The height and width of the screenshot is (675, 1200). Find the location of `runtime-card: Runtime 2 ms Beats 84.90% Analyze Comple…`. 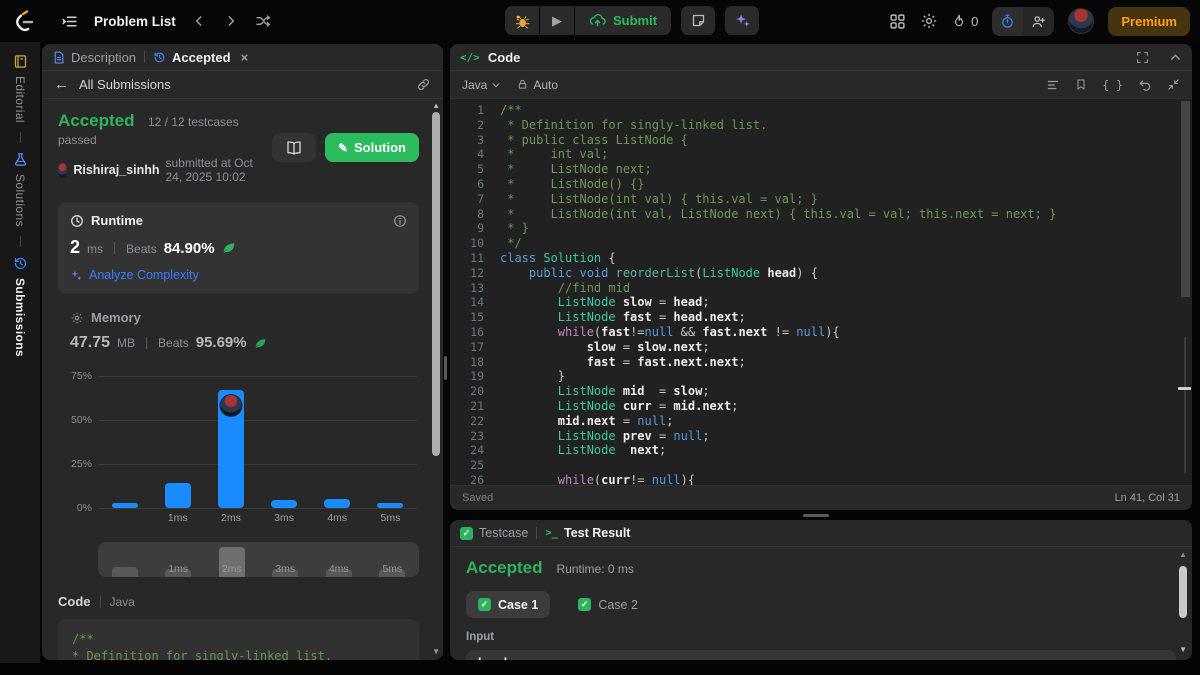

runtime-card: Runtime 2 ms Beats 84.90% Analyze Comple… is located at coordinates (238, 248).